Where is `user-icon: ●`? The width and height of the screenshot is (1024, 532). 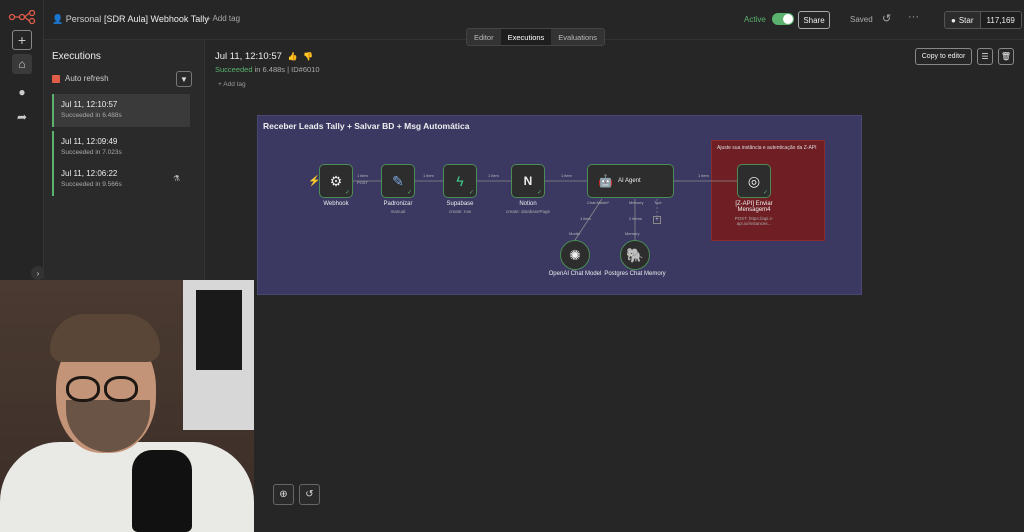
user-icon: ● is located at coordinates (22, 92).